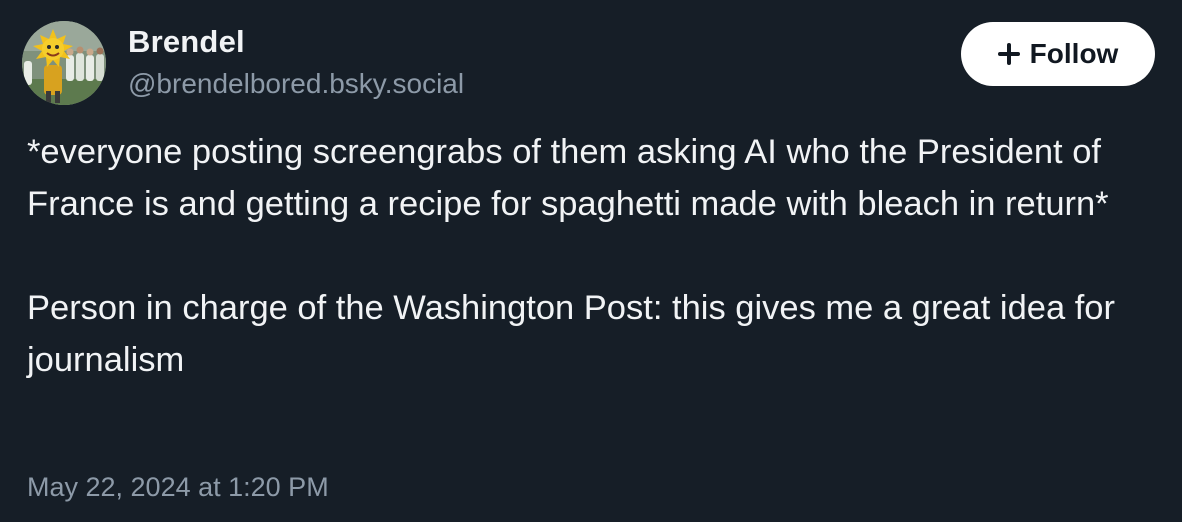  What do you see at coordinates (178, 487) in the screenshot?
I see `post-timestamp: May 22, 2024 at 1:20 PM` at bounding box center [178, 487].